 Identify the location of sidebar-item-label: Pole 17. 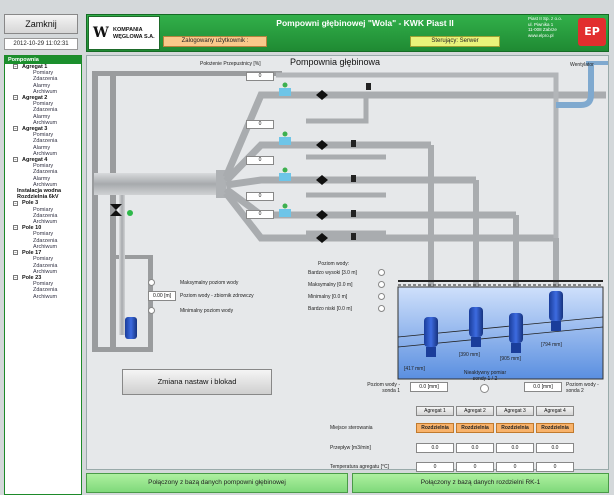
(32, 253).